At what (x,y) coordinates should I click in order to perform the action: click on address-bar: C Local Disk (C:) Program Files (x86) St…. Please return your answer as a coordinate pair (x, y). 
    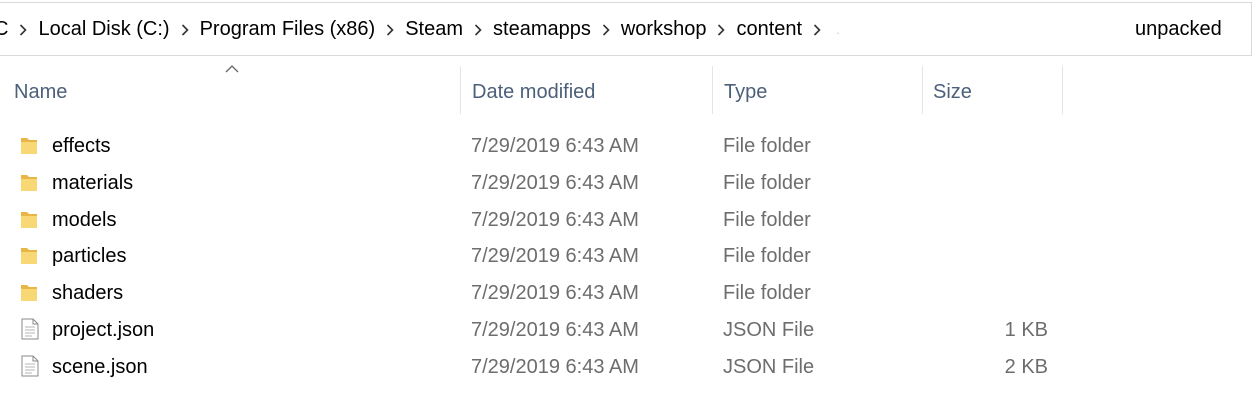
    Looking at the image, I should click on (626, 29).